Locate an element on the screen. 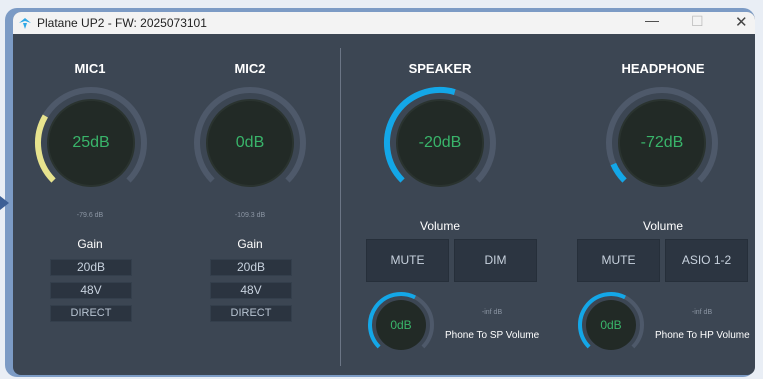 The image size is (763, 379). mic2-gain-label: Gain is located at coordinates (250, 244).